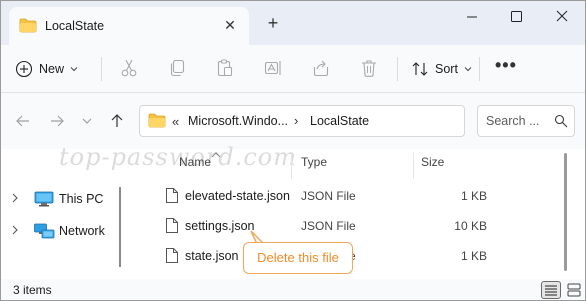  What do you see at coordinates (432, 166) in the screenshot?
I see `column-header-size: Size` at bounding box center [432, 166].